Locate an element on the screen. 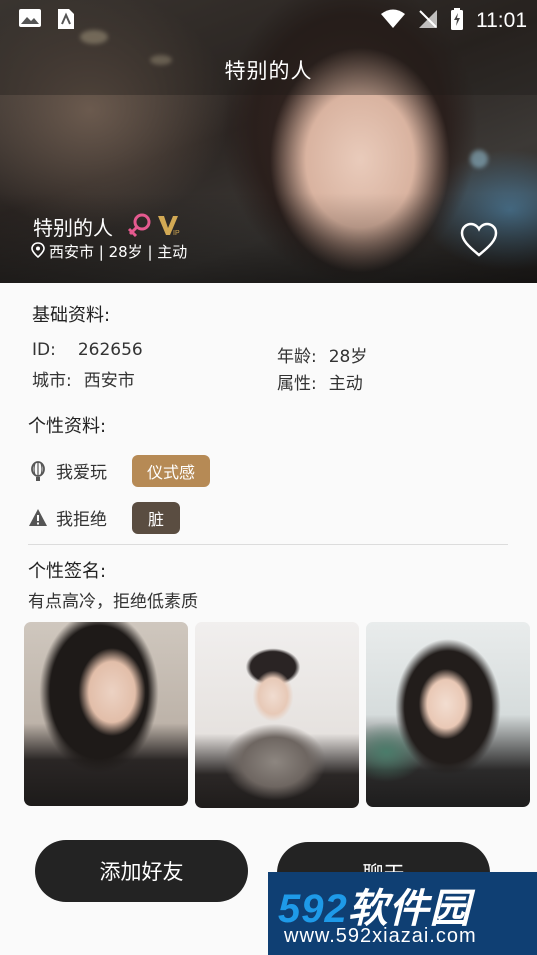 Image resolution: width=537 pixels, height=955 pixels. watermark: 592软件园 www.592xiazai.com is located at coordinates (402, 913).